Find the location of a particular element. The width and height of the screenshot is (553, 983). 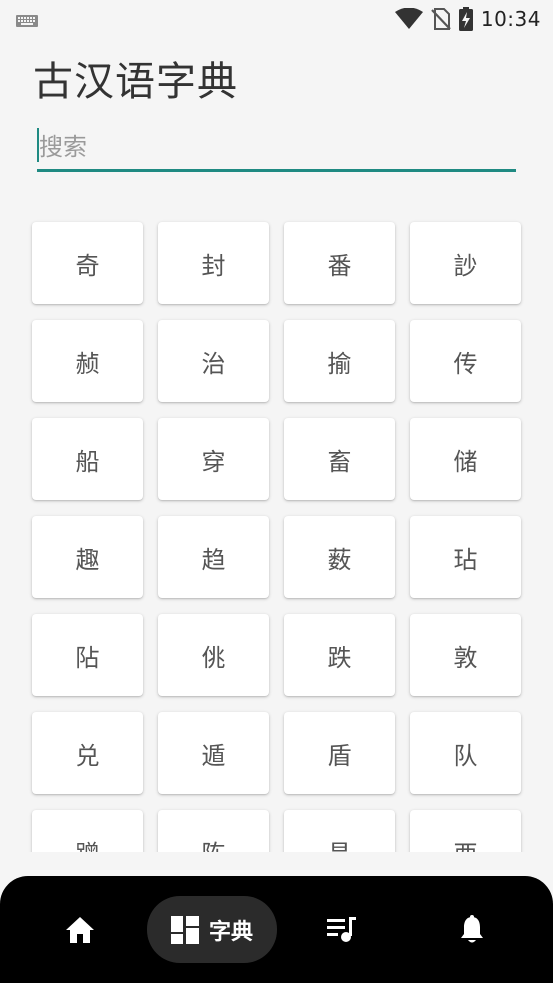

nav-dictionary-label: 字典 is located at coordinates (230, 932).